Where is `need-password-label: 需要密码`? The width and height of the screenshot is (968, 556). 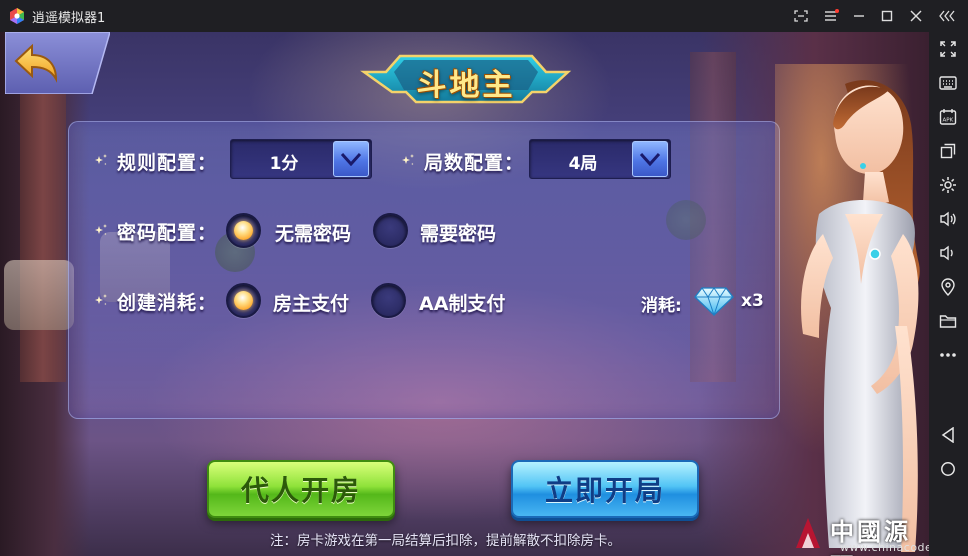 need-password-label: 需要密码 is located at coordinates (458, 232).